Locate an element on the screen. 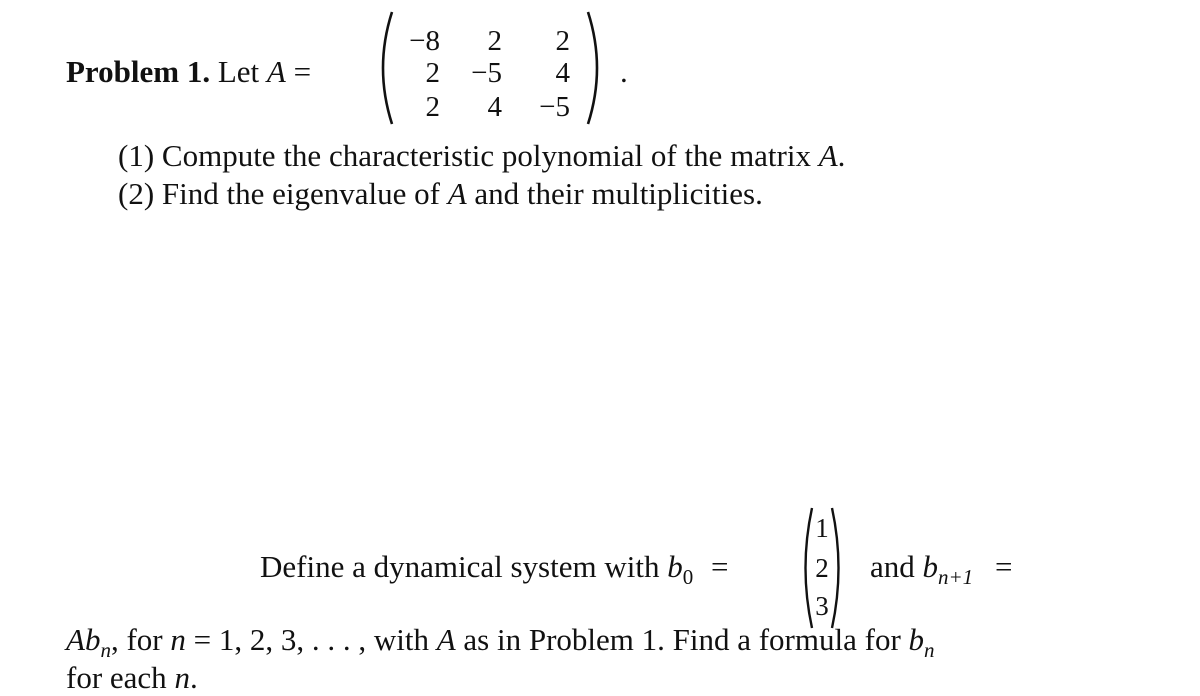 This screenshot has width=1200, height=696. item-number: (1) is located at coordinates (136, 155).